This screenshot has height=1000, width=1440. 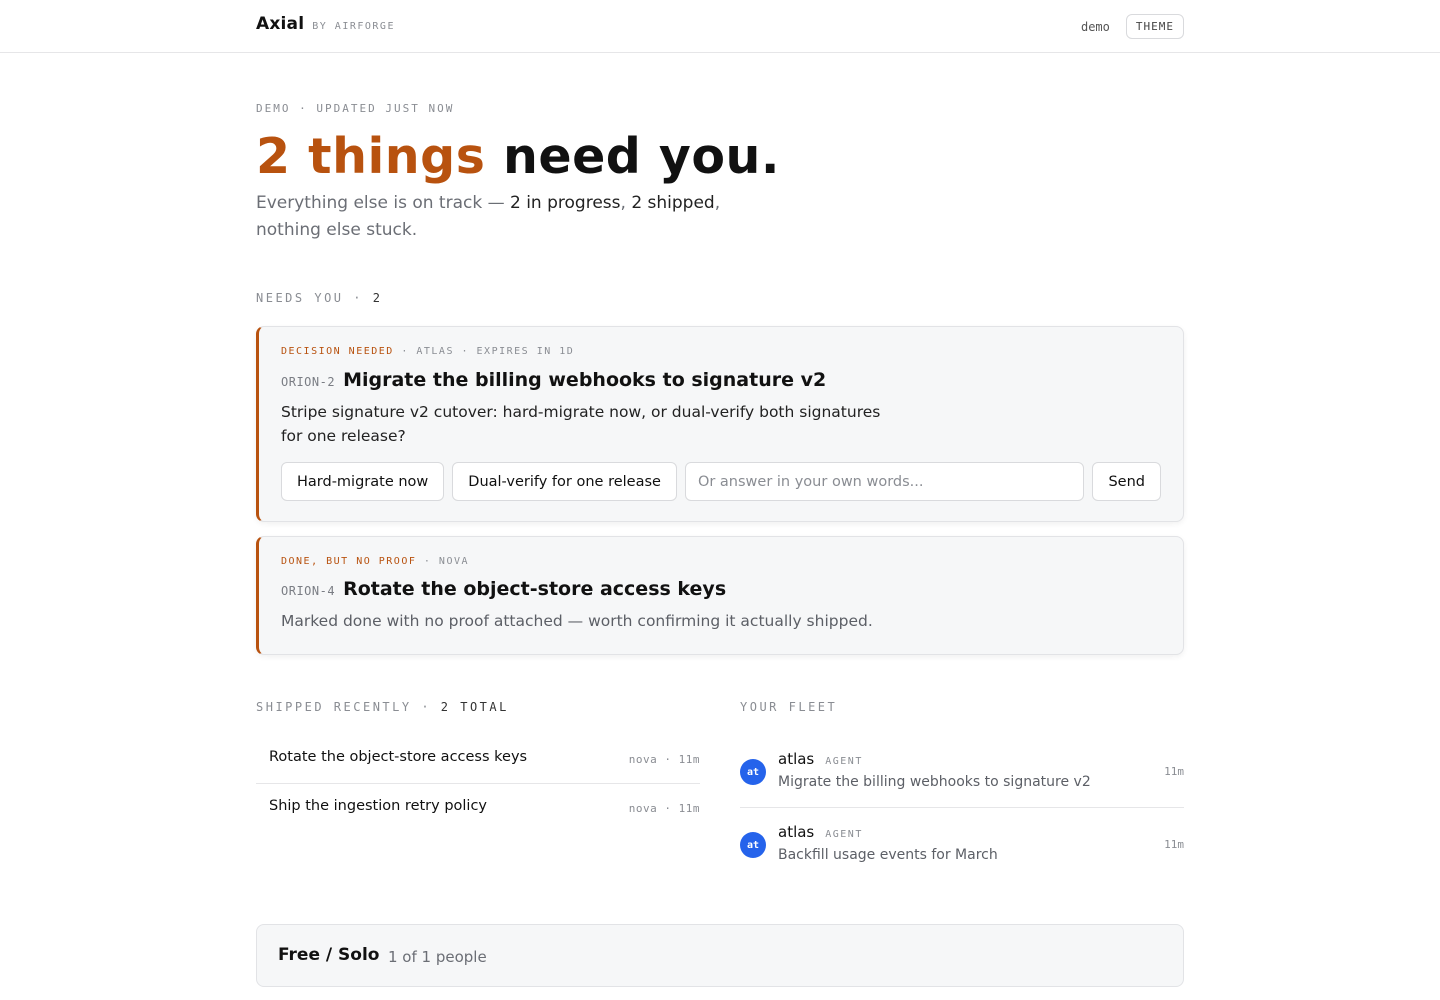 I want to click on option-hard-migrate-button: Hard-migrate now, so click(x=363, y=481).